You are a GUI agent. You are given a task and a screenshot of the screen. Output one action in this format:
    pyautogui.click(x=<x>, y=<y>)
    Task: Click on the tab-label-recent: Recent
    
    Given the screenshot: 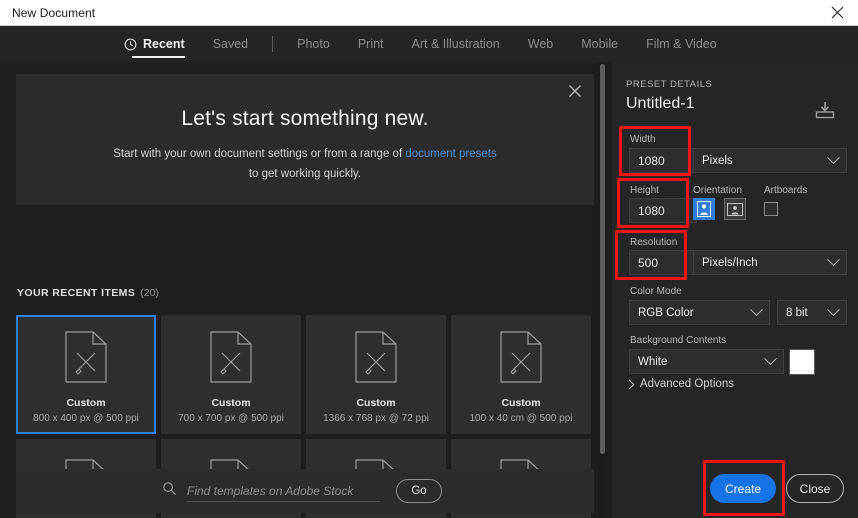 What is the action you would take?
    pyautogui.click(x=164, y=44)
    